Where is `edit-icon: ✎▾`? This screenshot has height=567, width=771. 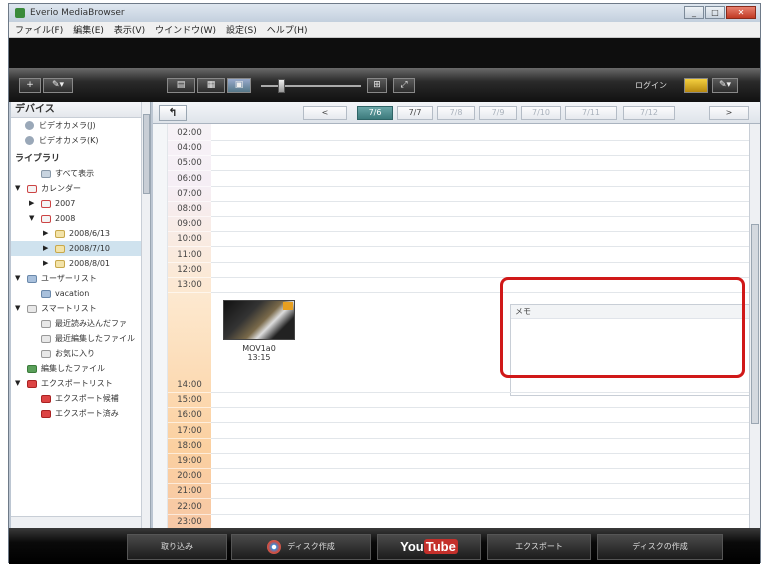
edit-icon: ✎▾ is located at coordinates (725, 85).